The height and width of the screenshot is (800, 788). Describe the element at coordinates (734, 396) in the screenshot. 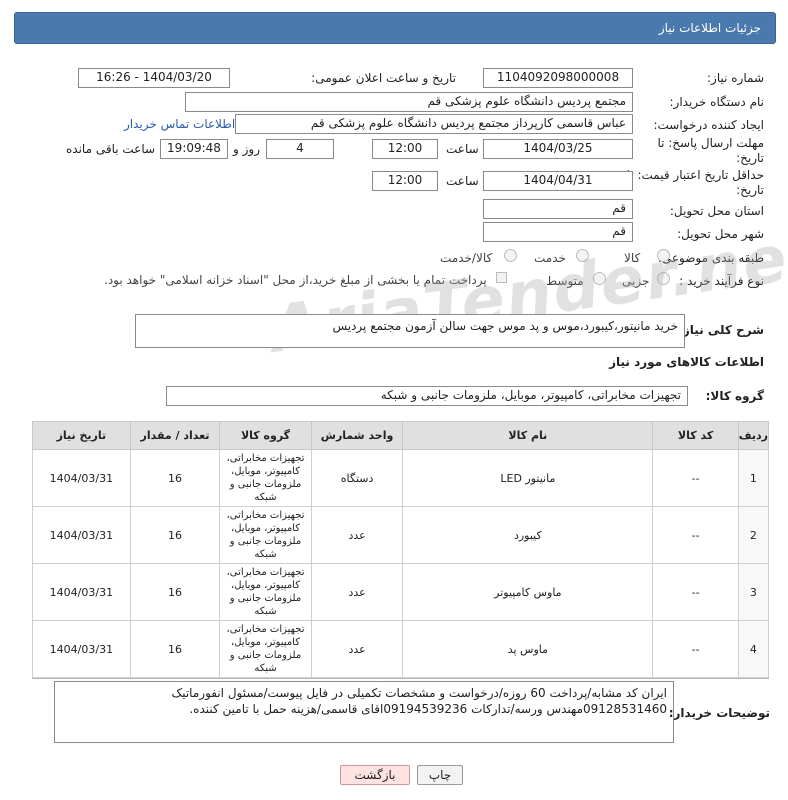

I see `goods-group-label: گروه کالا:` at that location.